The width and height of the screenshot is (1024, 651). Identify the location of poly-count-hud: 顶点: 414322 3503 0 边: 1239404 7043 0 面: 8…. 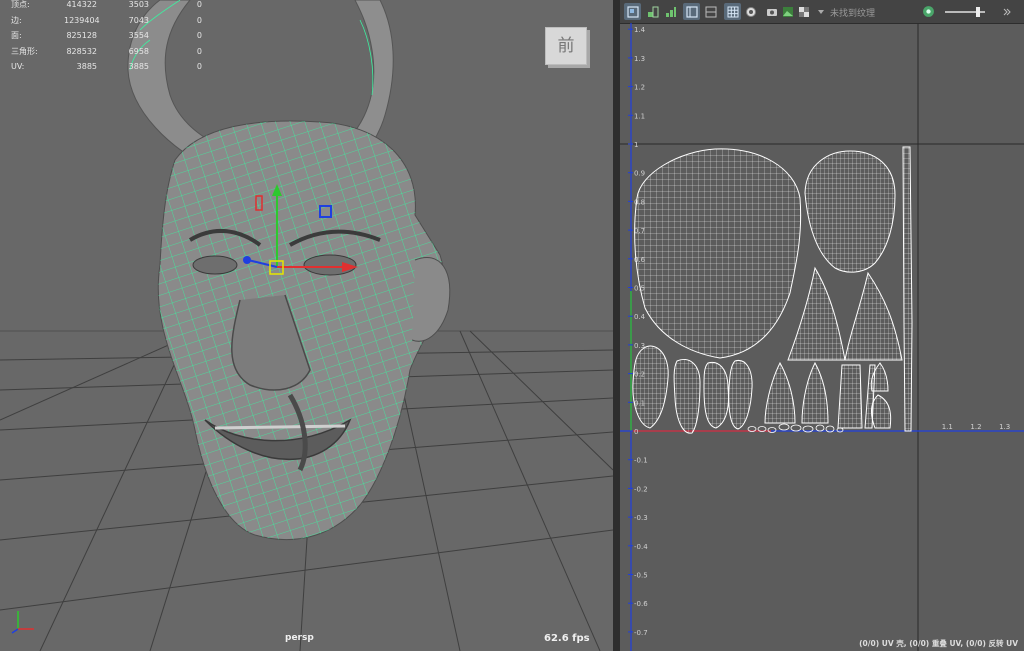
(109, 39).